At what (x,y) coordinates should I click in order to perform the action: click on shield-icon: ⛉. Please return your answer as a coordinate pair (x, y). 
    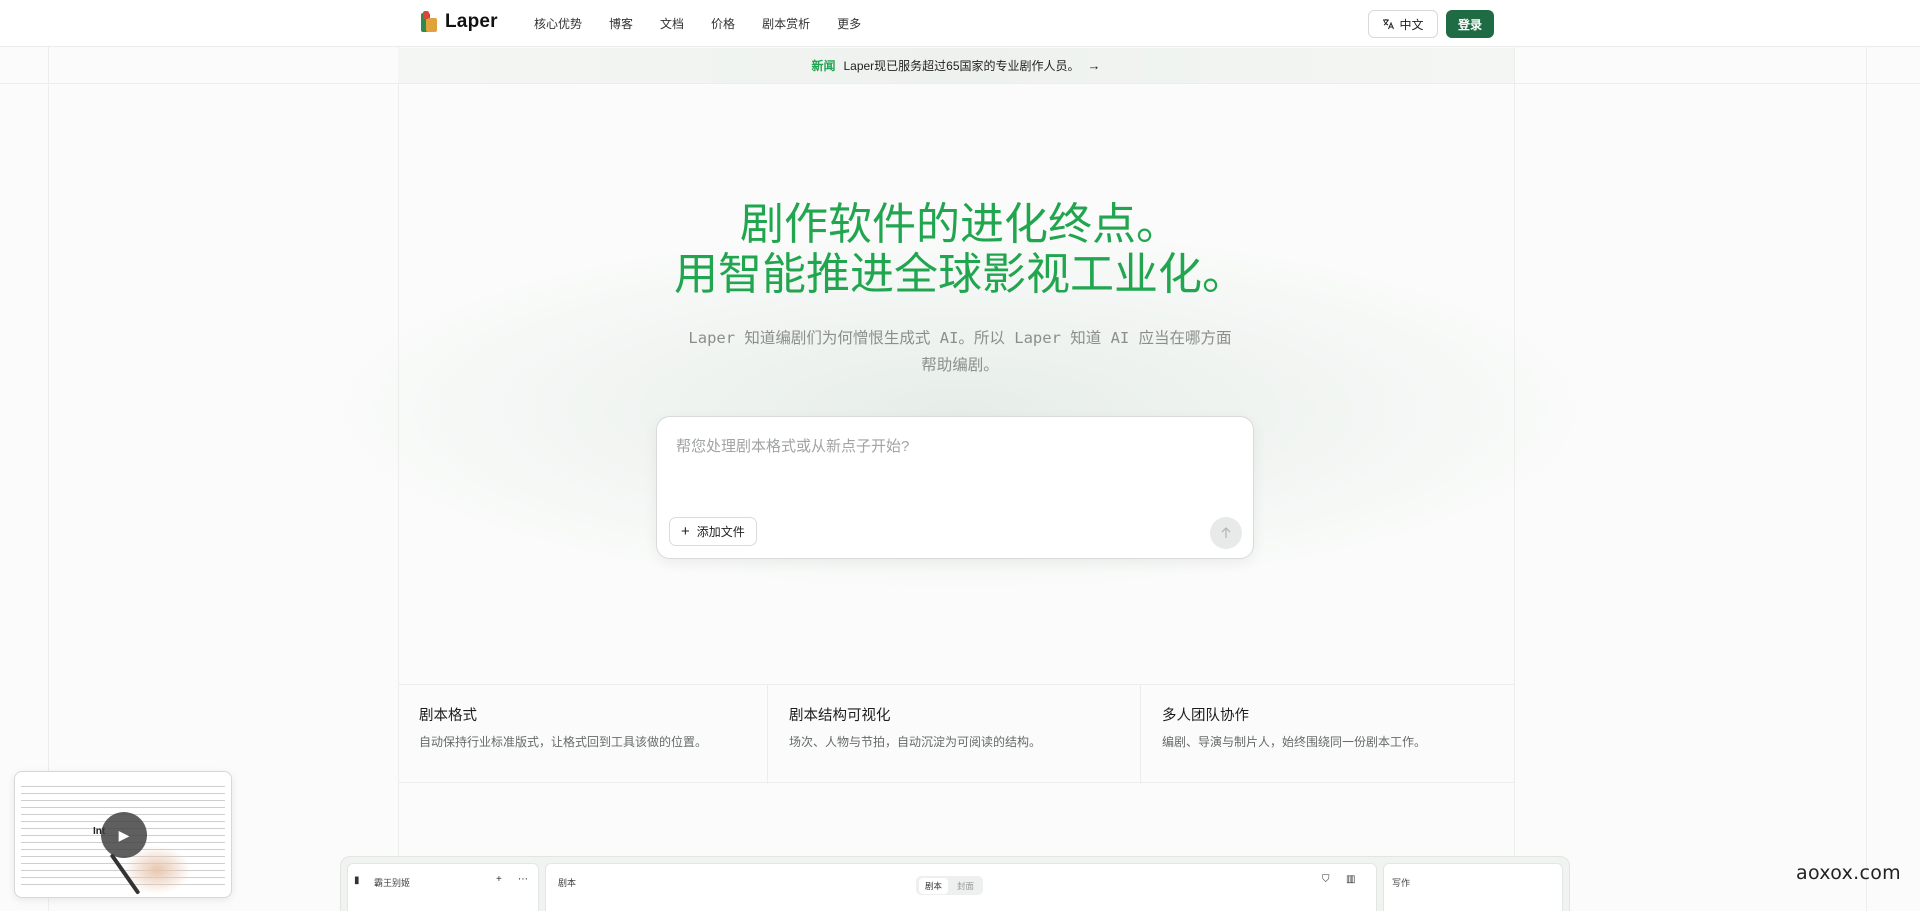
    Looking at the image, I should click on (1326, 879).